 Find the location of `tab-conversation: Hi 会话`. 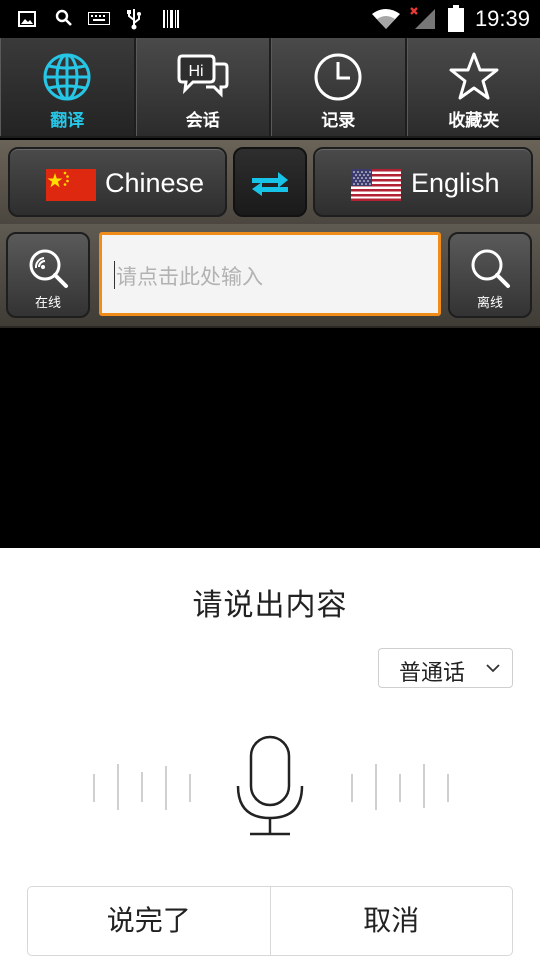

tab-conversation: Hi 会话 is located at coordinates (203, 87).